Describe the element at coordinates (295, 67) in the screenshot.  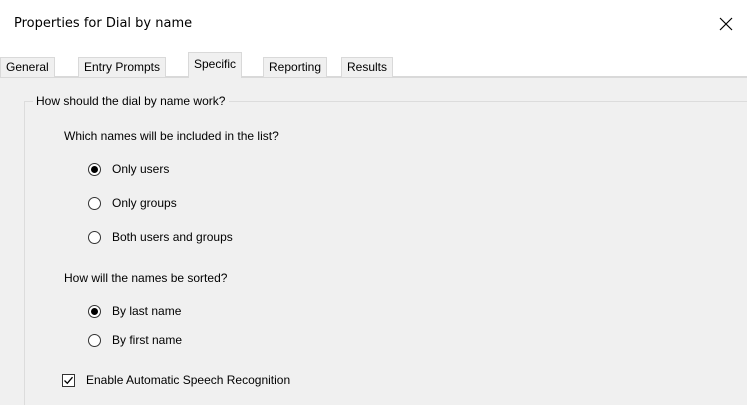
I see `tab-reporting: Reporting` at that location.